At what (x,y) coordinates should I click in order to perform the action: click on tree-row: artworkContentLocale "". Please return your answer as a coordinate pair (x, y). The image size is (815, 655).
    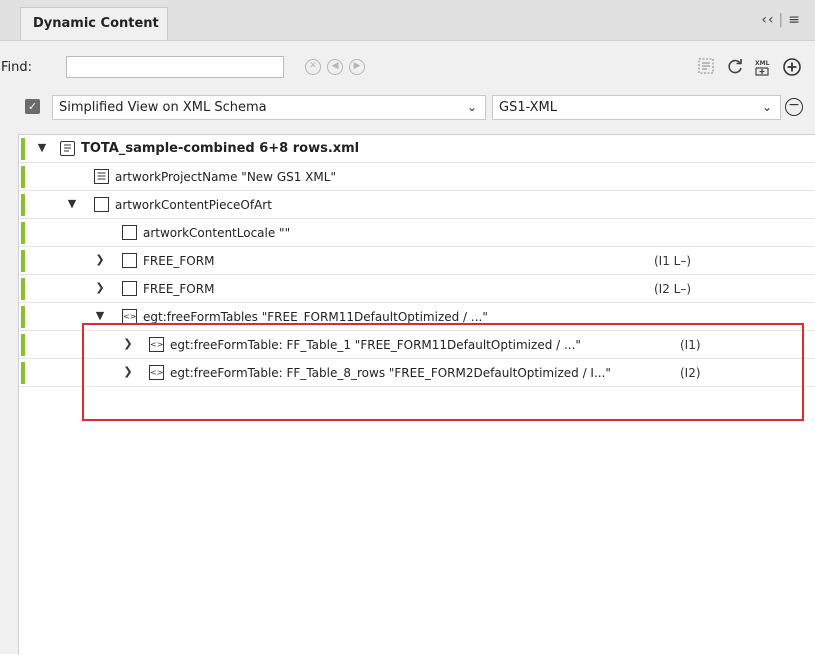
    Looking at the image, I should click on (417, 233).